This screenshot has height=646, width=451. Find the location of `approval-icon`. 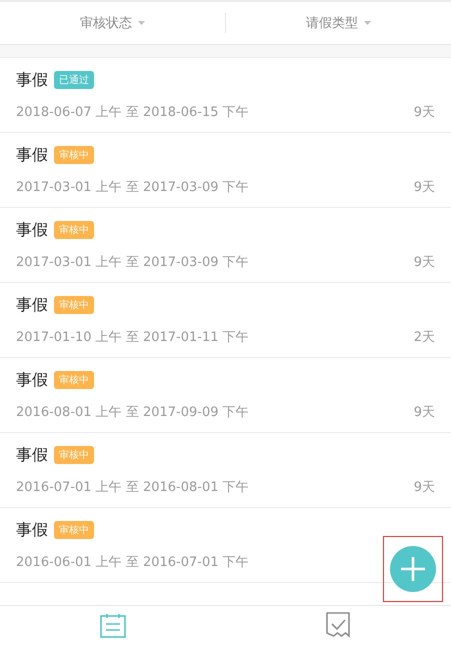

approval-icon is located at coordinates (338, 626).